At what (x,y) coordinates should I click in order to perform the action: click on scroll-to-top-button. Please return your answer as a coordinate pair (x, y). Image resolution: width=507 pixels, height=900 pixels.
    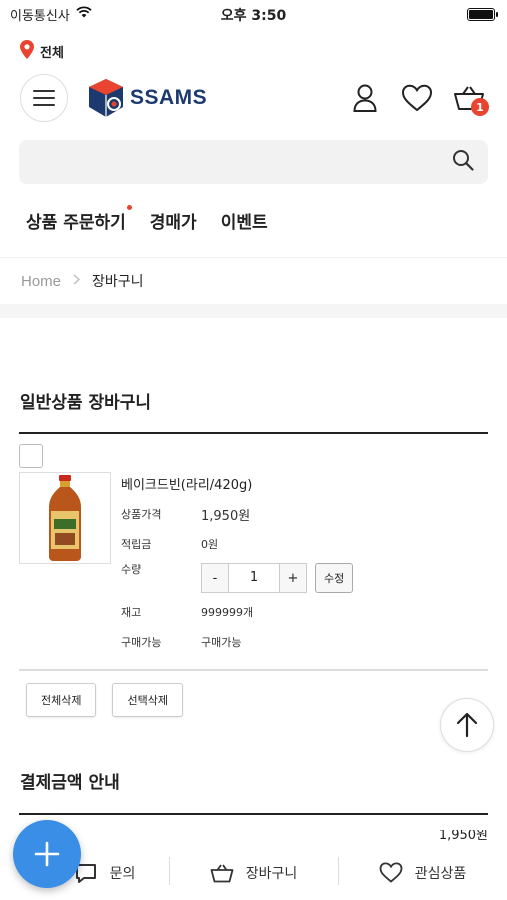
    Looking at the image, I should click on (467, 725).